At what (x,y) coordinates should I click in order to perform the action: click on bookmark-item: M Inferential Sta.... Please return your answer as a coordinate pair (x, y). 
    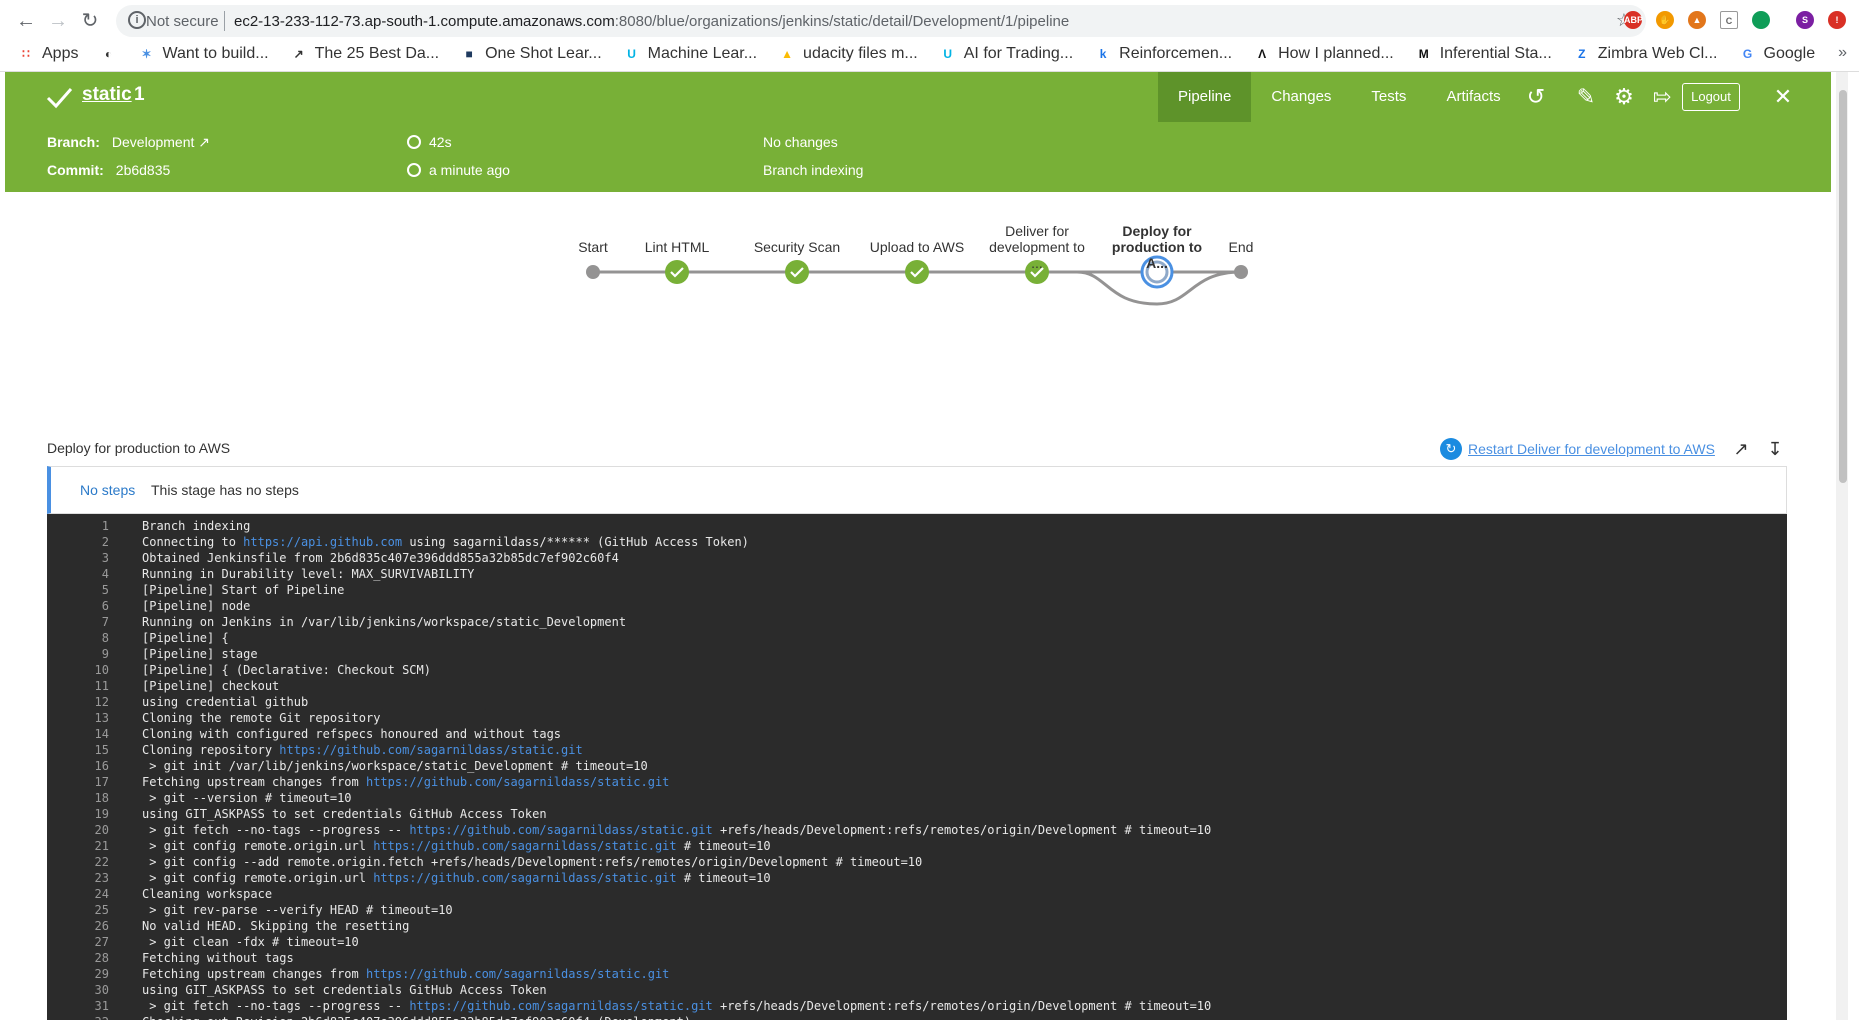
    Looking at the image, I should click on (1484, 54).